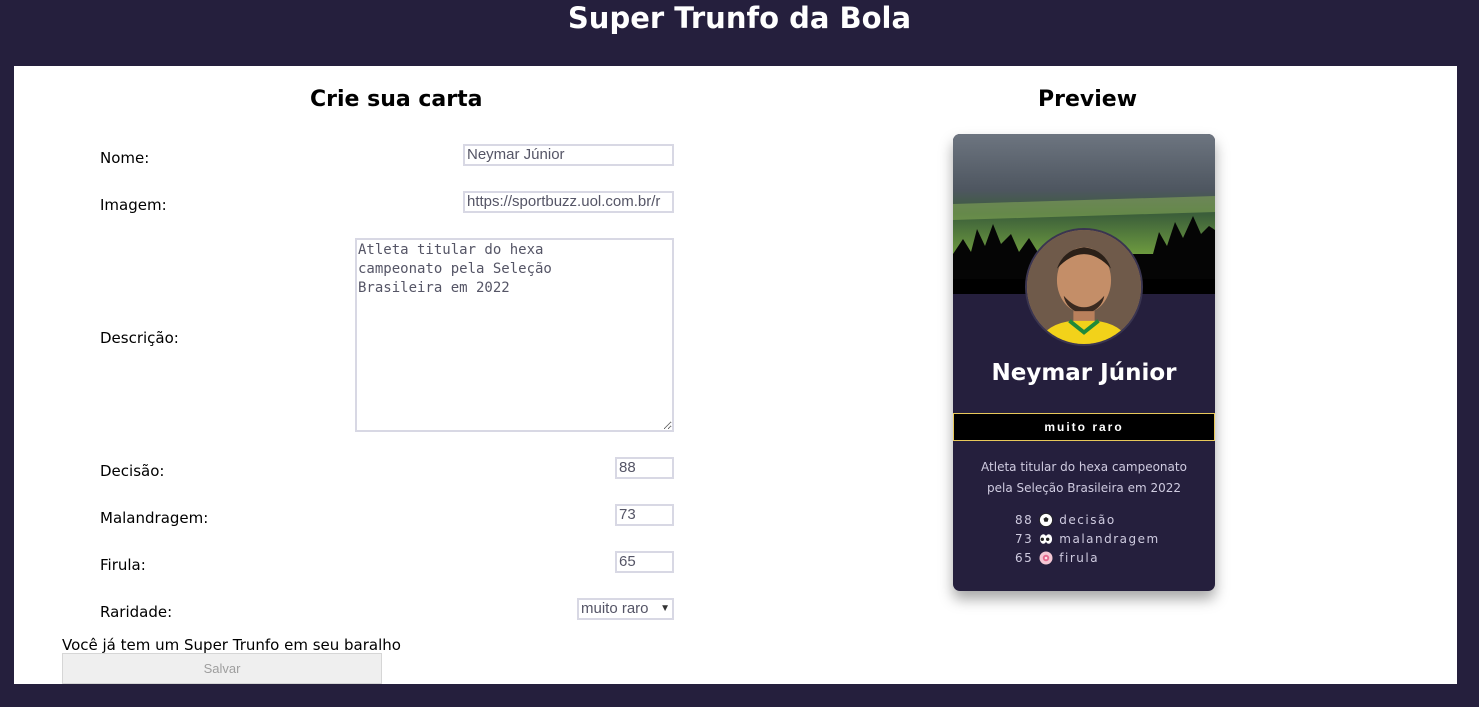 This screenshot has width=1479, height=707. Describe the element at coordinates (1079, 558) in the screenshot. I see `stat-label: firula` at that location.